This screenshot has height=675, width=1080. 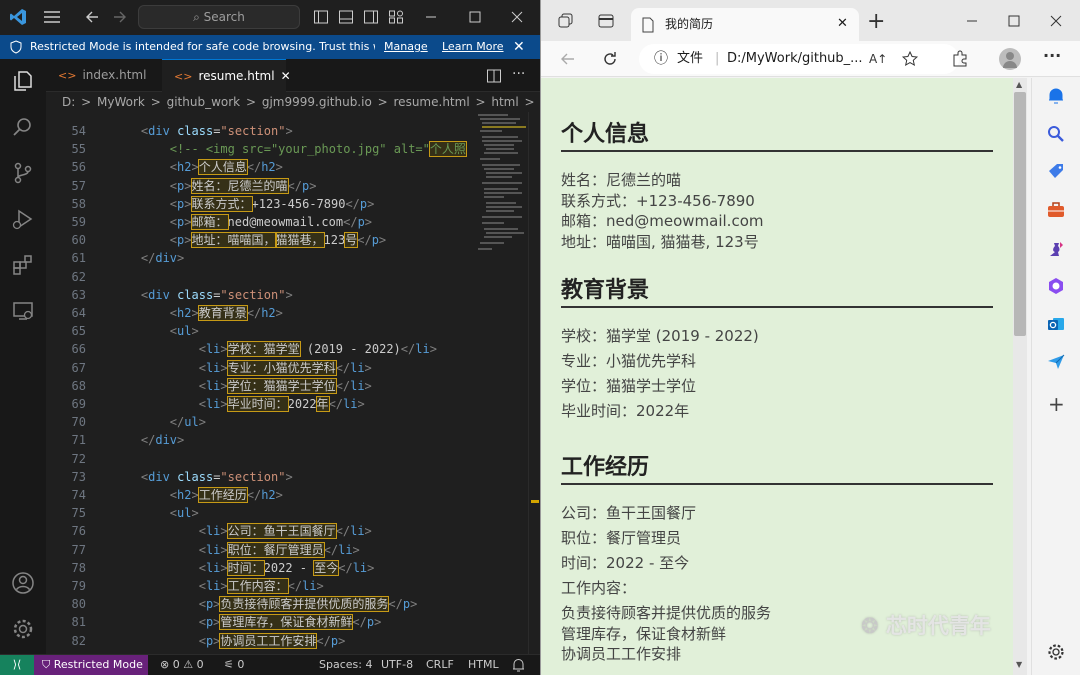 I want to click on code-line: 65 <ul>, so click(x=259, y=331).